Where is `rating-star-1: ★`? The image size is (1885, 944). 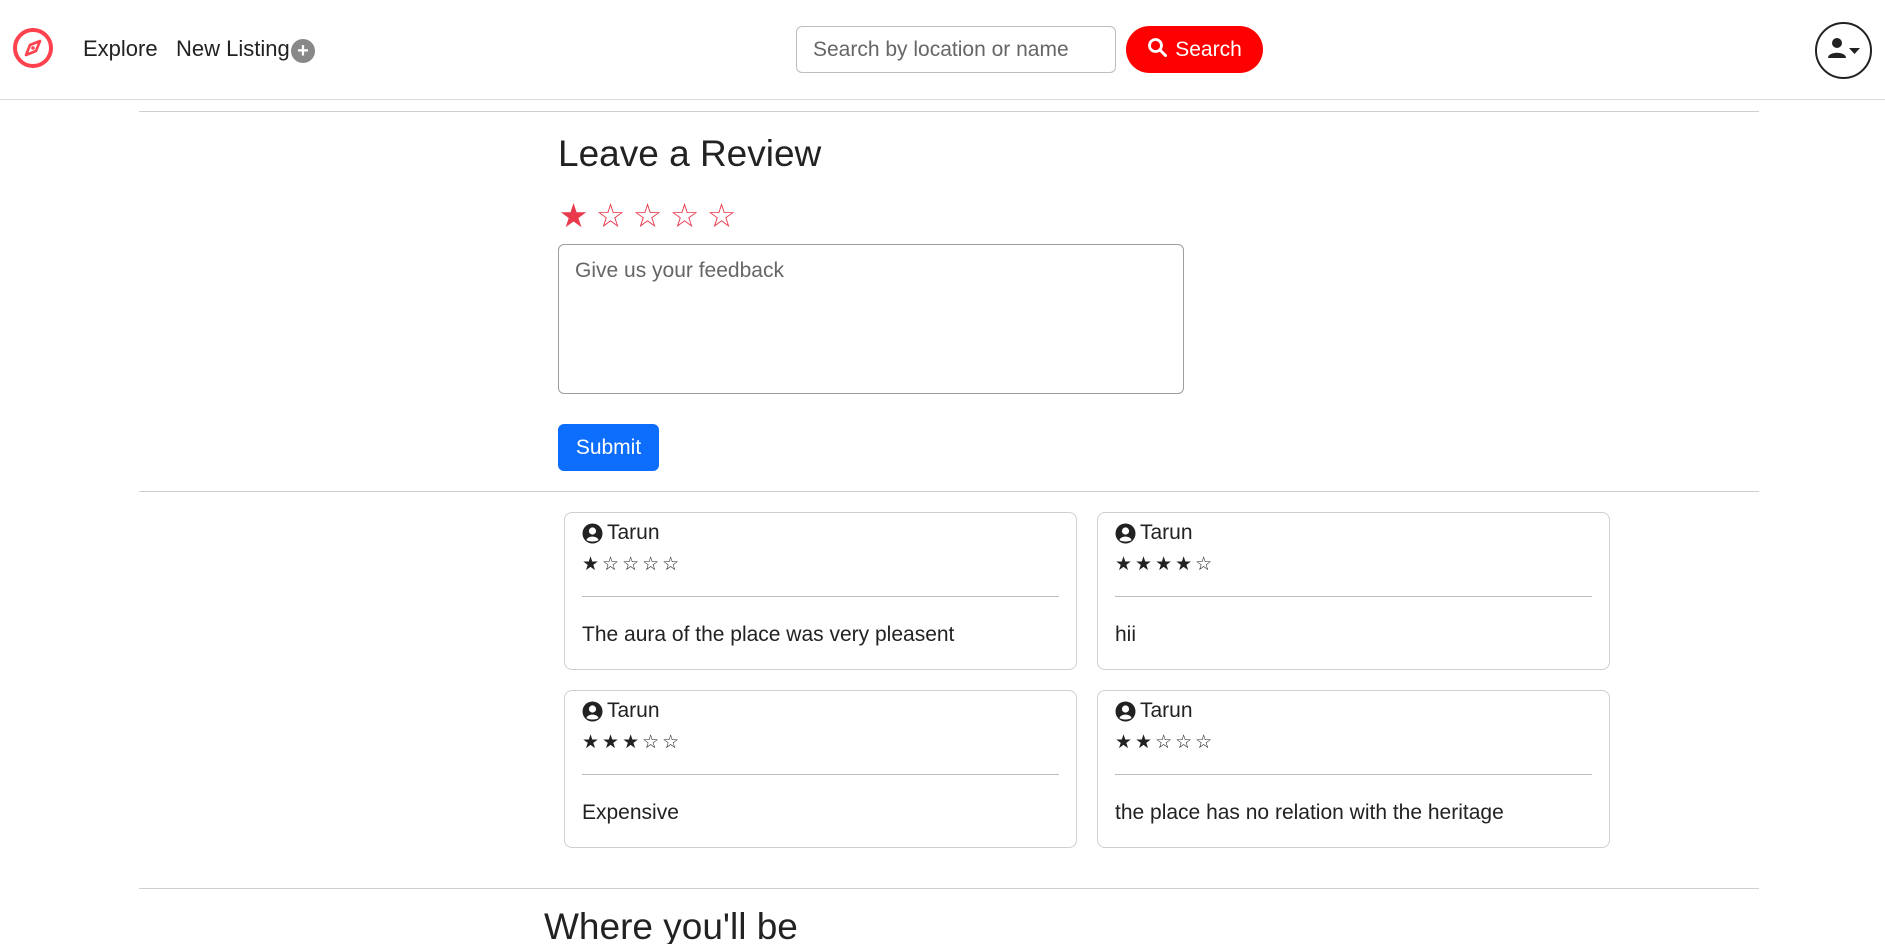 rating-star-1: ★ is located at coordinates (573, 215).